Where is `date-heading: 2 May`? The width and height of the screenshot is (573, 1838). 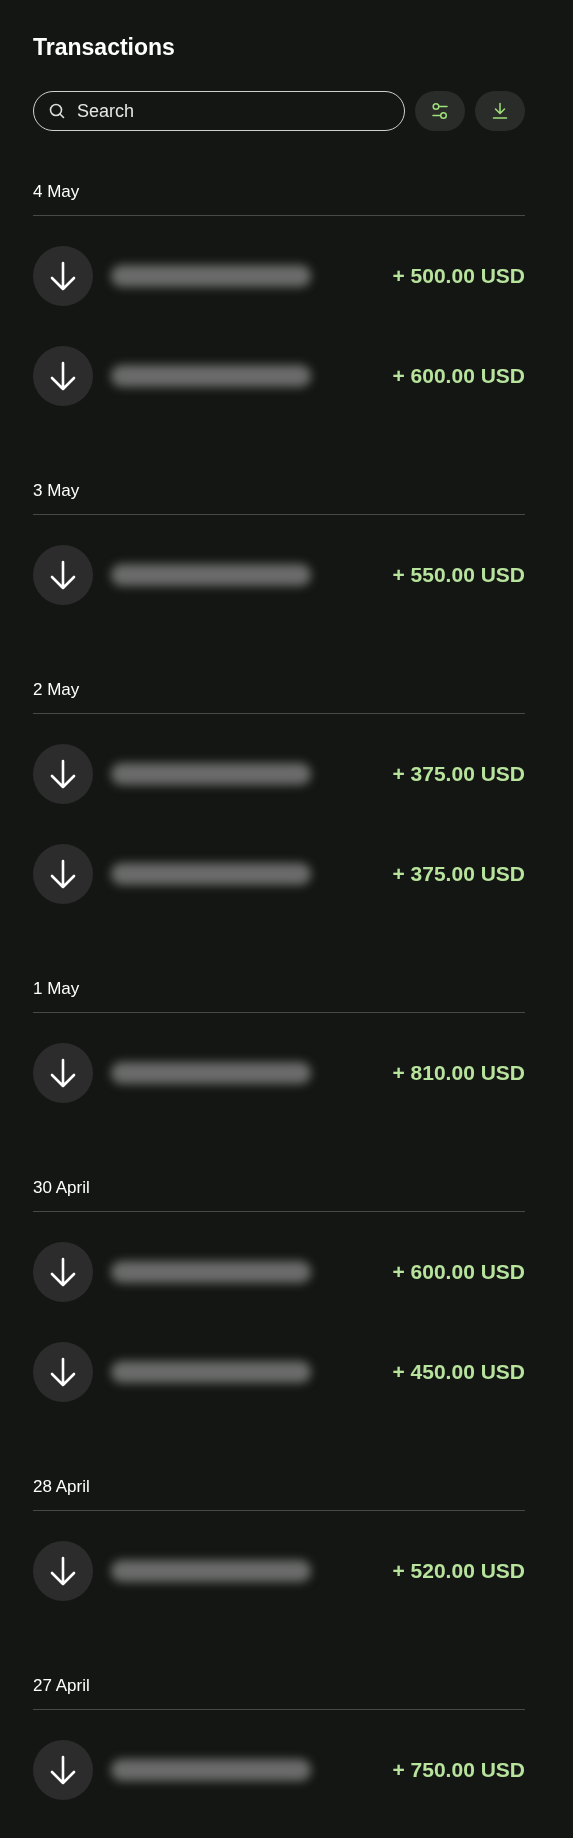 date-heading: 2 May is located at coordinates (56, 690).